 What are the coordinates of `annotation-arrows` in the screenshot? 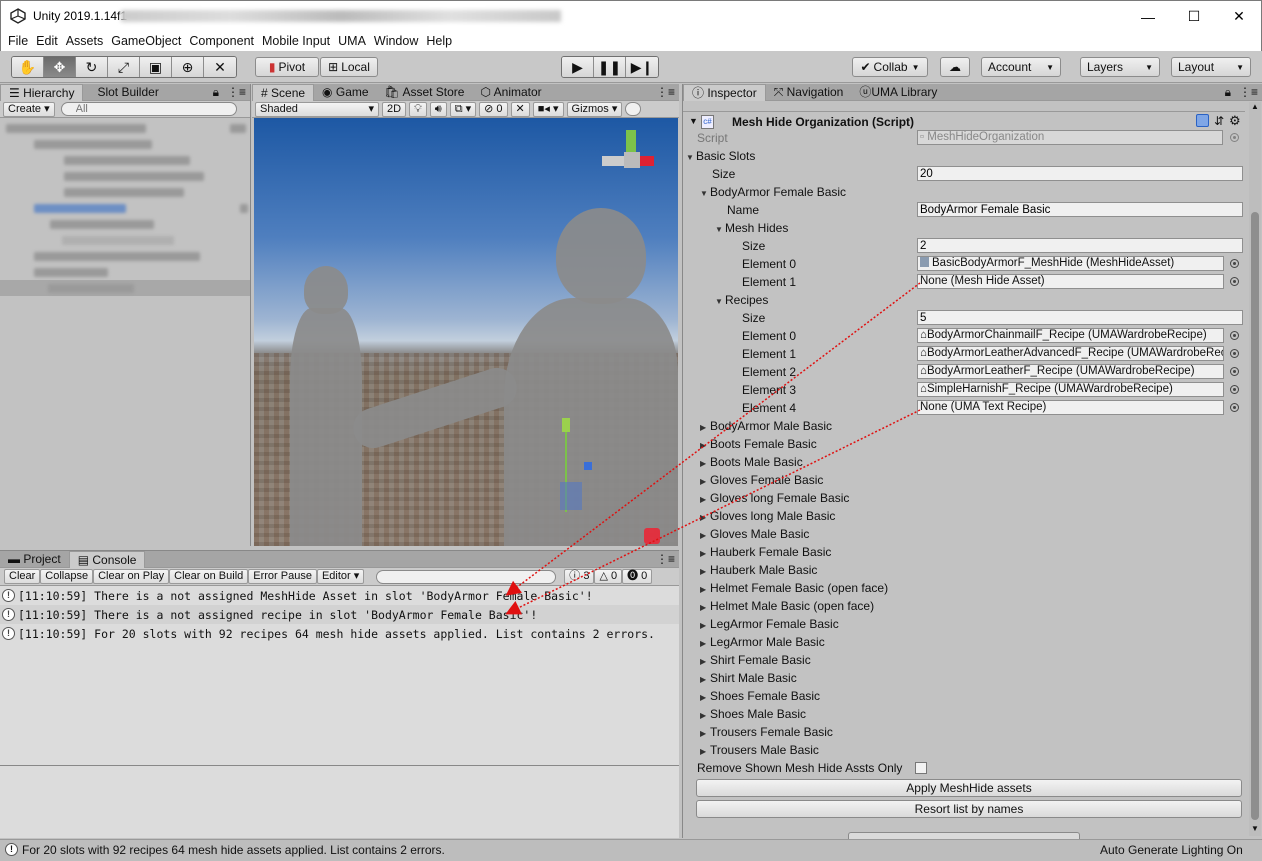 It's located at (713, 448).